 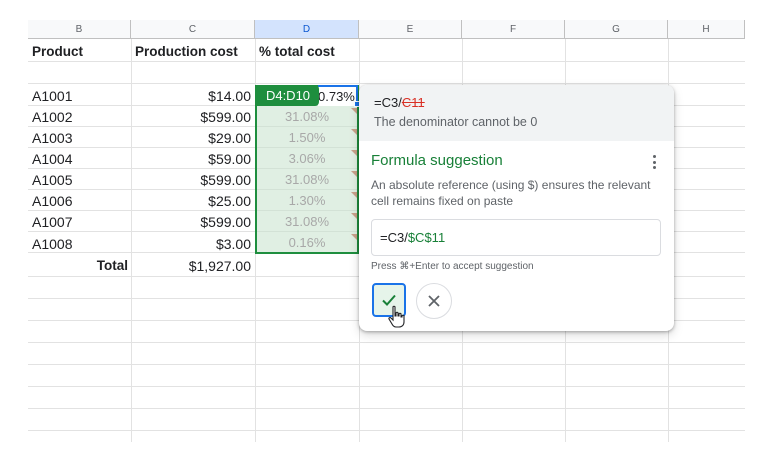 What do you see at coordinates (193, 95) in the screenshot?
I see `cell-cost: $14.00` at bounding box center [193, 95].